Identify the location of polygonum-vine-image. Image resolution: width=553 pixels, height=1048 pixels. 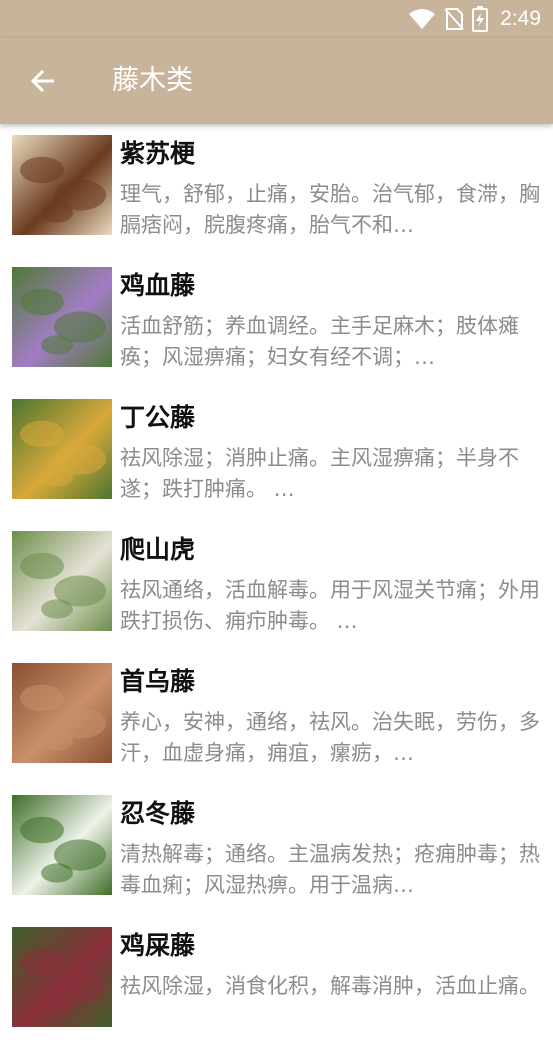
(63, 717).